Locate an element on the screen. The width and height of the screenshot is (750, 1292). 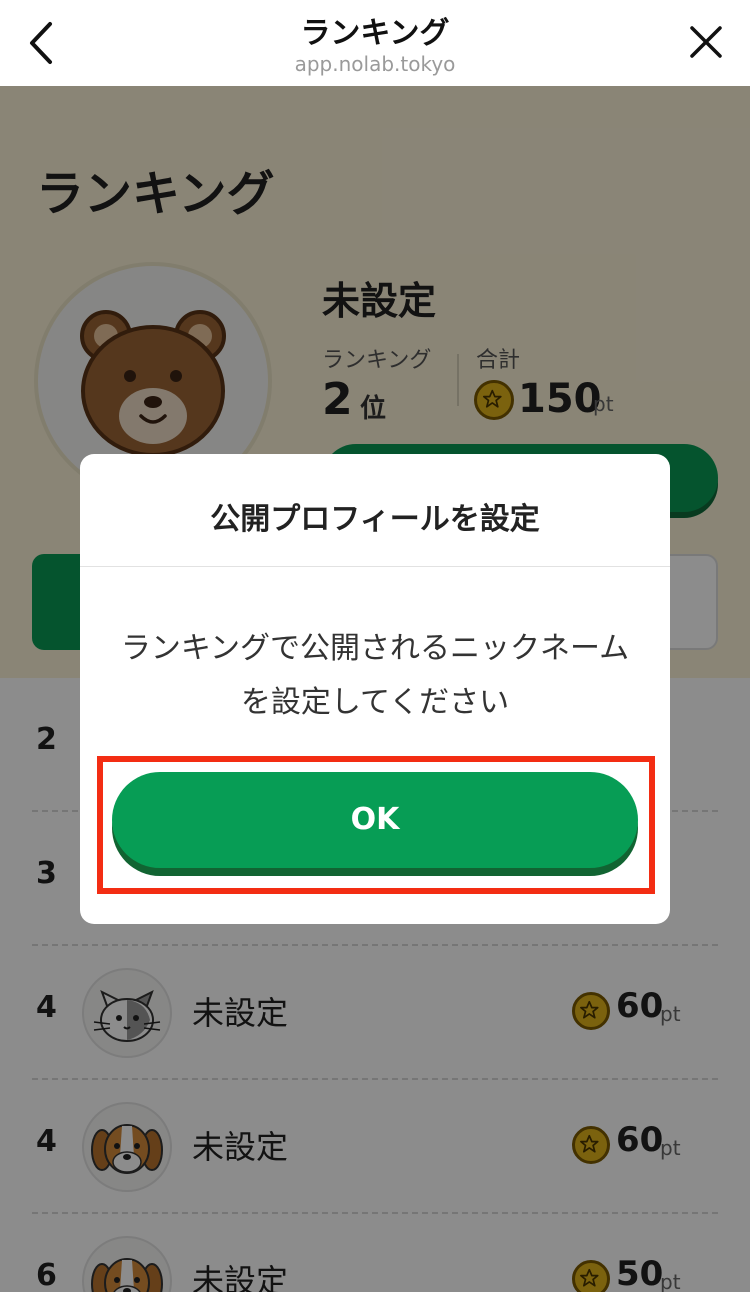
browser-header: ランキング app.nolab.tokyo is located at coordinates (375, 43).